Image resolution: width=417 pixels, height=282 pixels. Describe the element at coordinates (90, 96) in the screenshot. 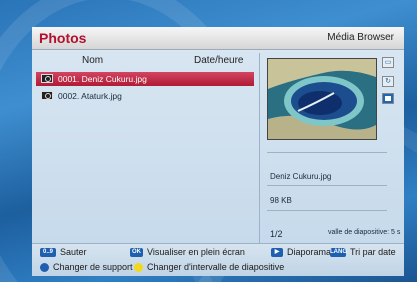

I see `file-label: 0002. Ataturk.jpg` at that location.